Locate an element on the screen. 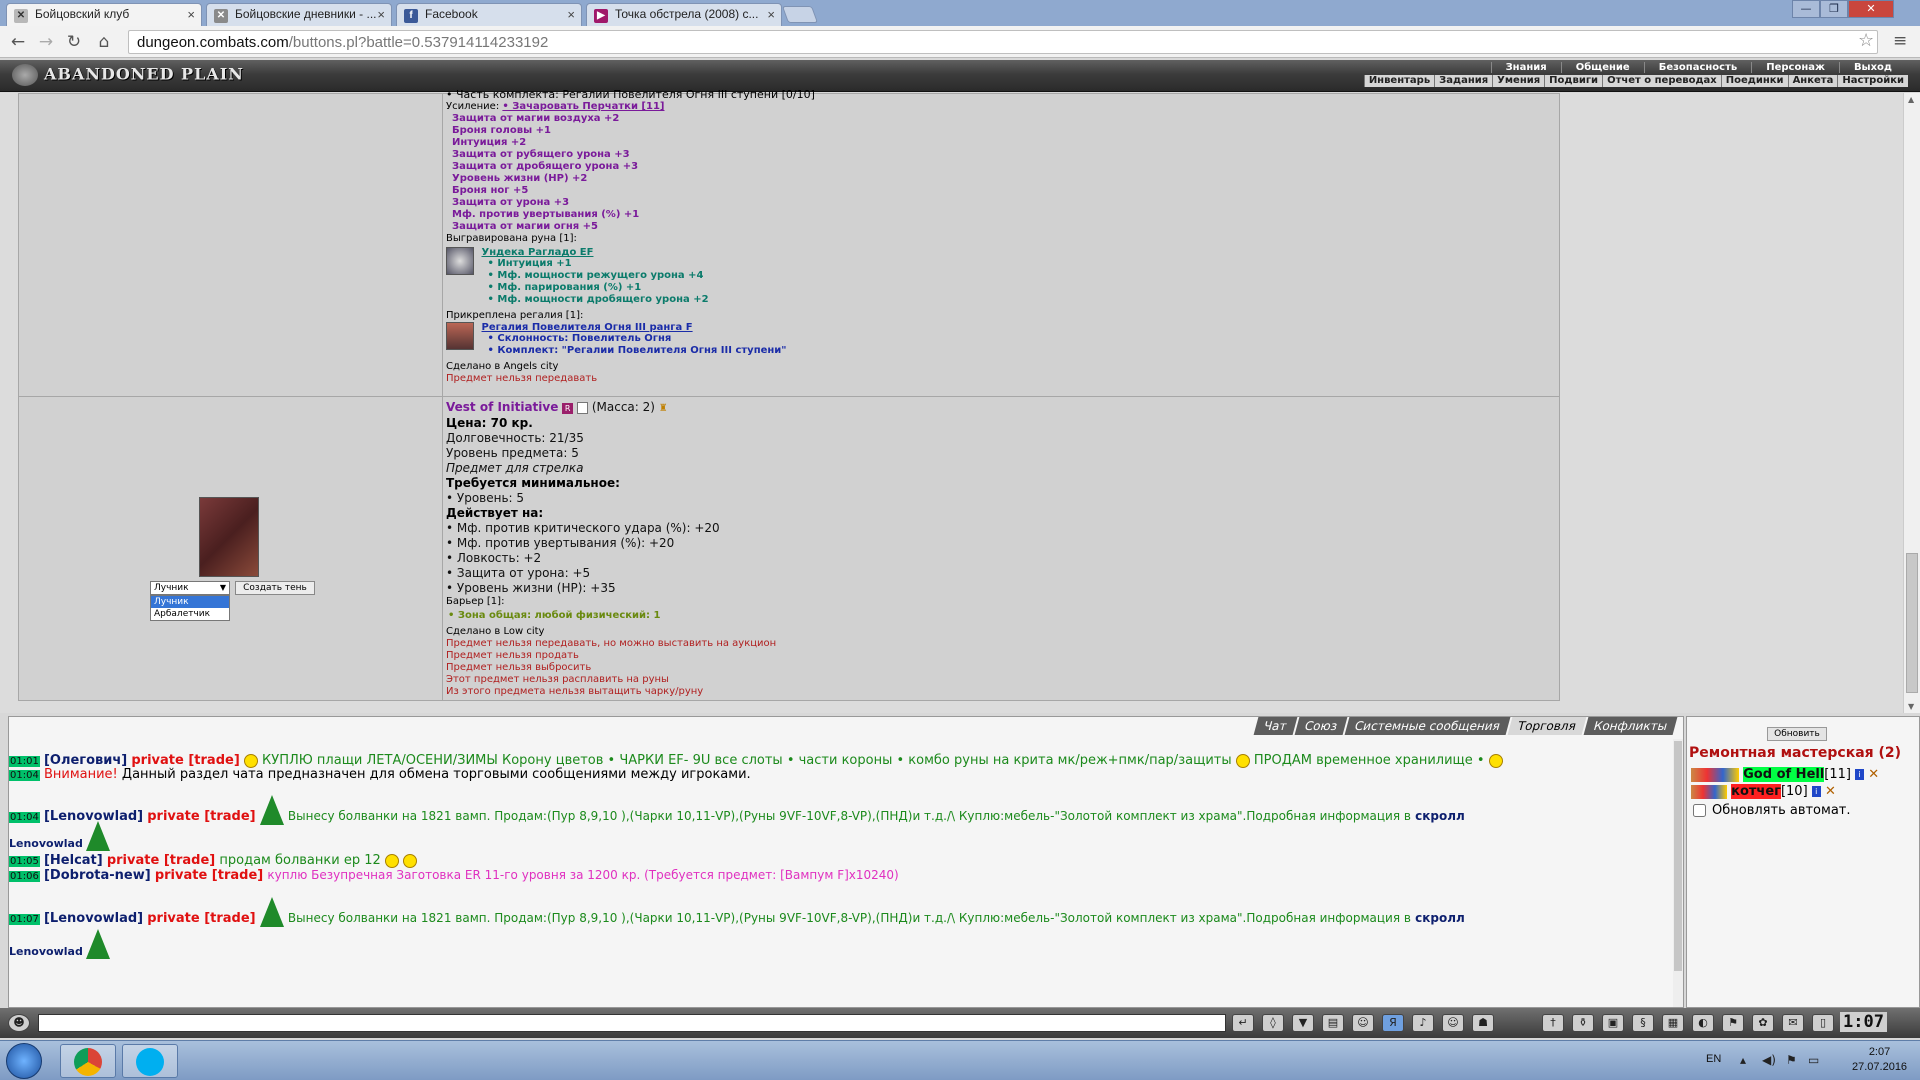 Image resolution: width=1920 pixels, height=1080 pixels. shield-icon: ◐ is located at coordinates (1703, 1023).